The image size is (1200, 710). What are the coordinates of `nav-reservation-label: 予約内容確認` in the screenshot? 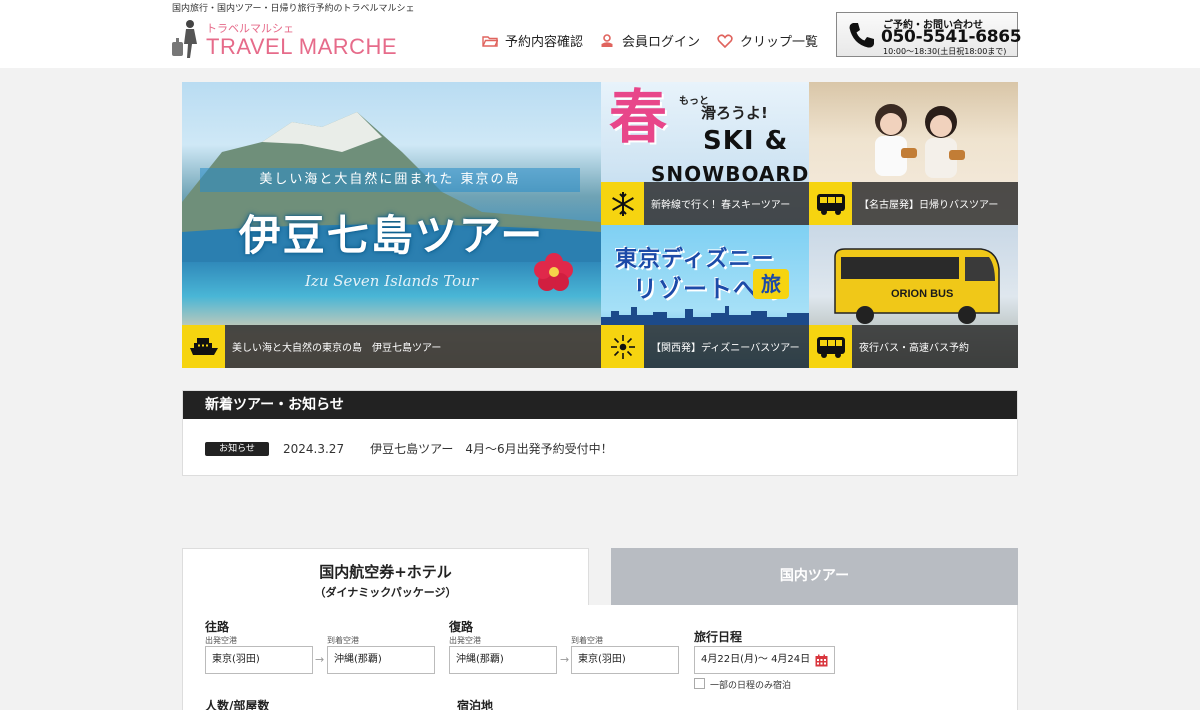 It's located at (544, 42).